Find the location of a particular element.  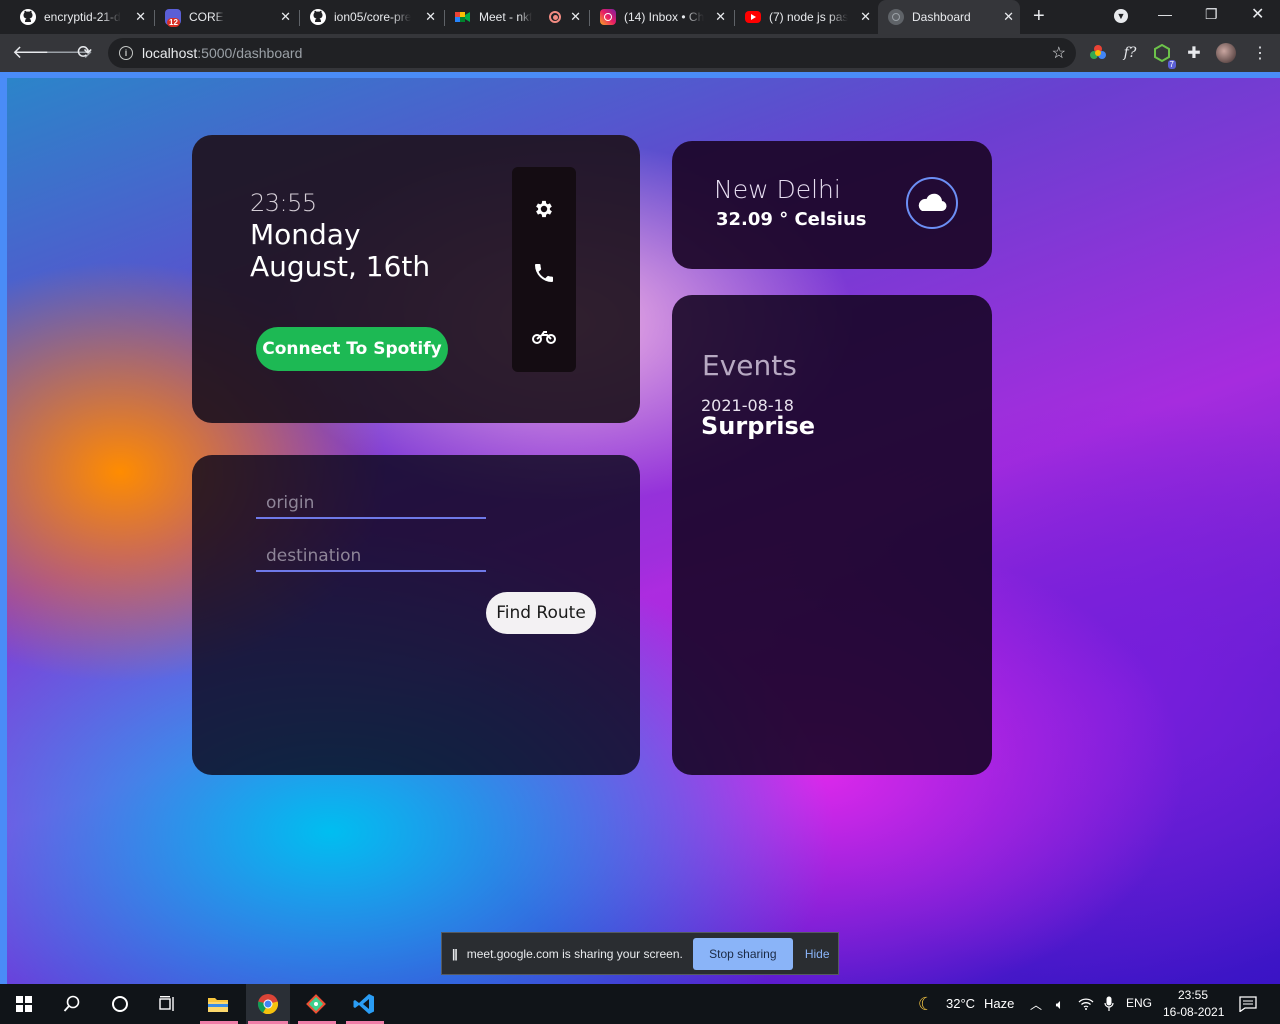

volume-icon: 🔈︎ is located at coordinates (1060, 1004).